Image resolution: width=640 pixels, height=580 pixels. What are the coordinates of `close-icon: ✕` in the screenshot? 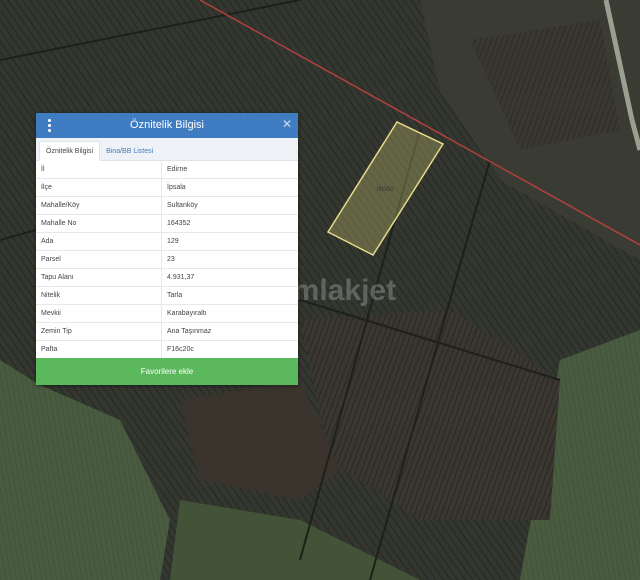 It's located at (287, 124).